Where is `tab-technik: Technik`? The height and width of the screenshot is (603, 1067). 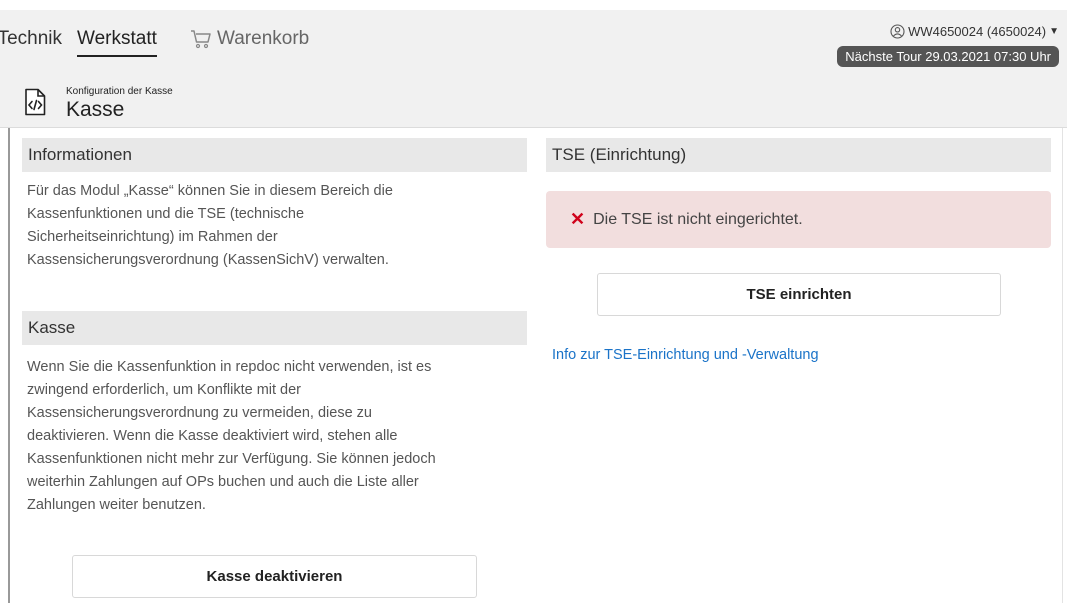 tab-technik: Technik is located at coordinates (31, 39).